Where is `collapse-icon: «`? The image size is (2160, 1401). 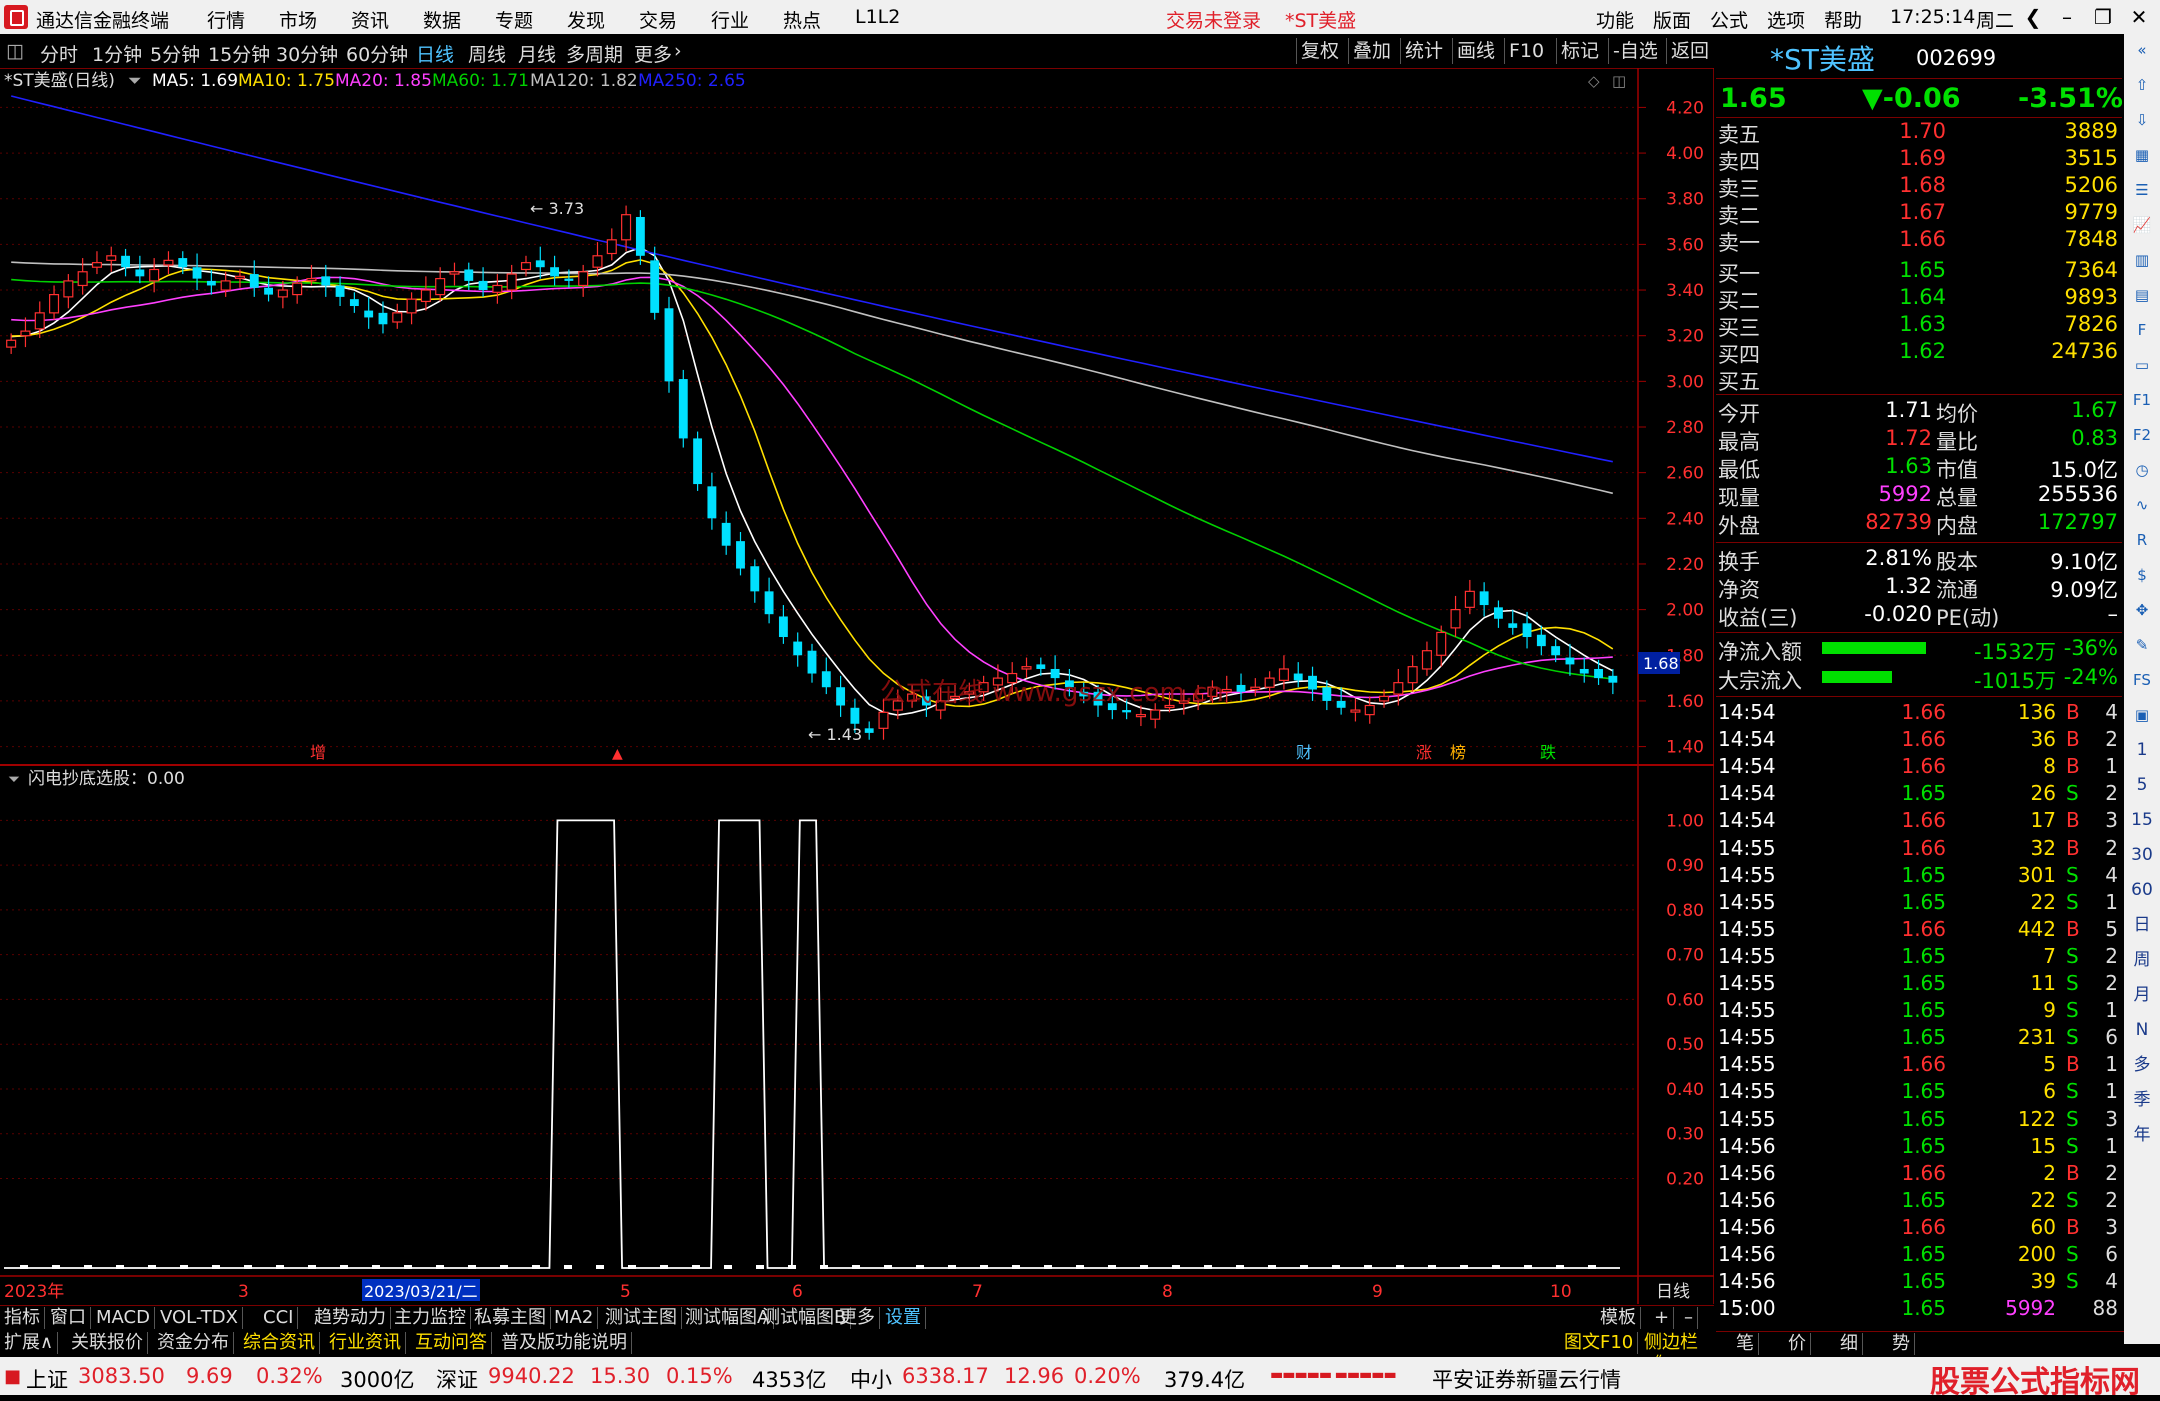
collapse-icon: « is located at coordinates (2142, 50).